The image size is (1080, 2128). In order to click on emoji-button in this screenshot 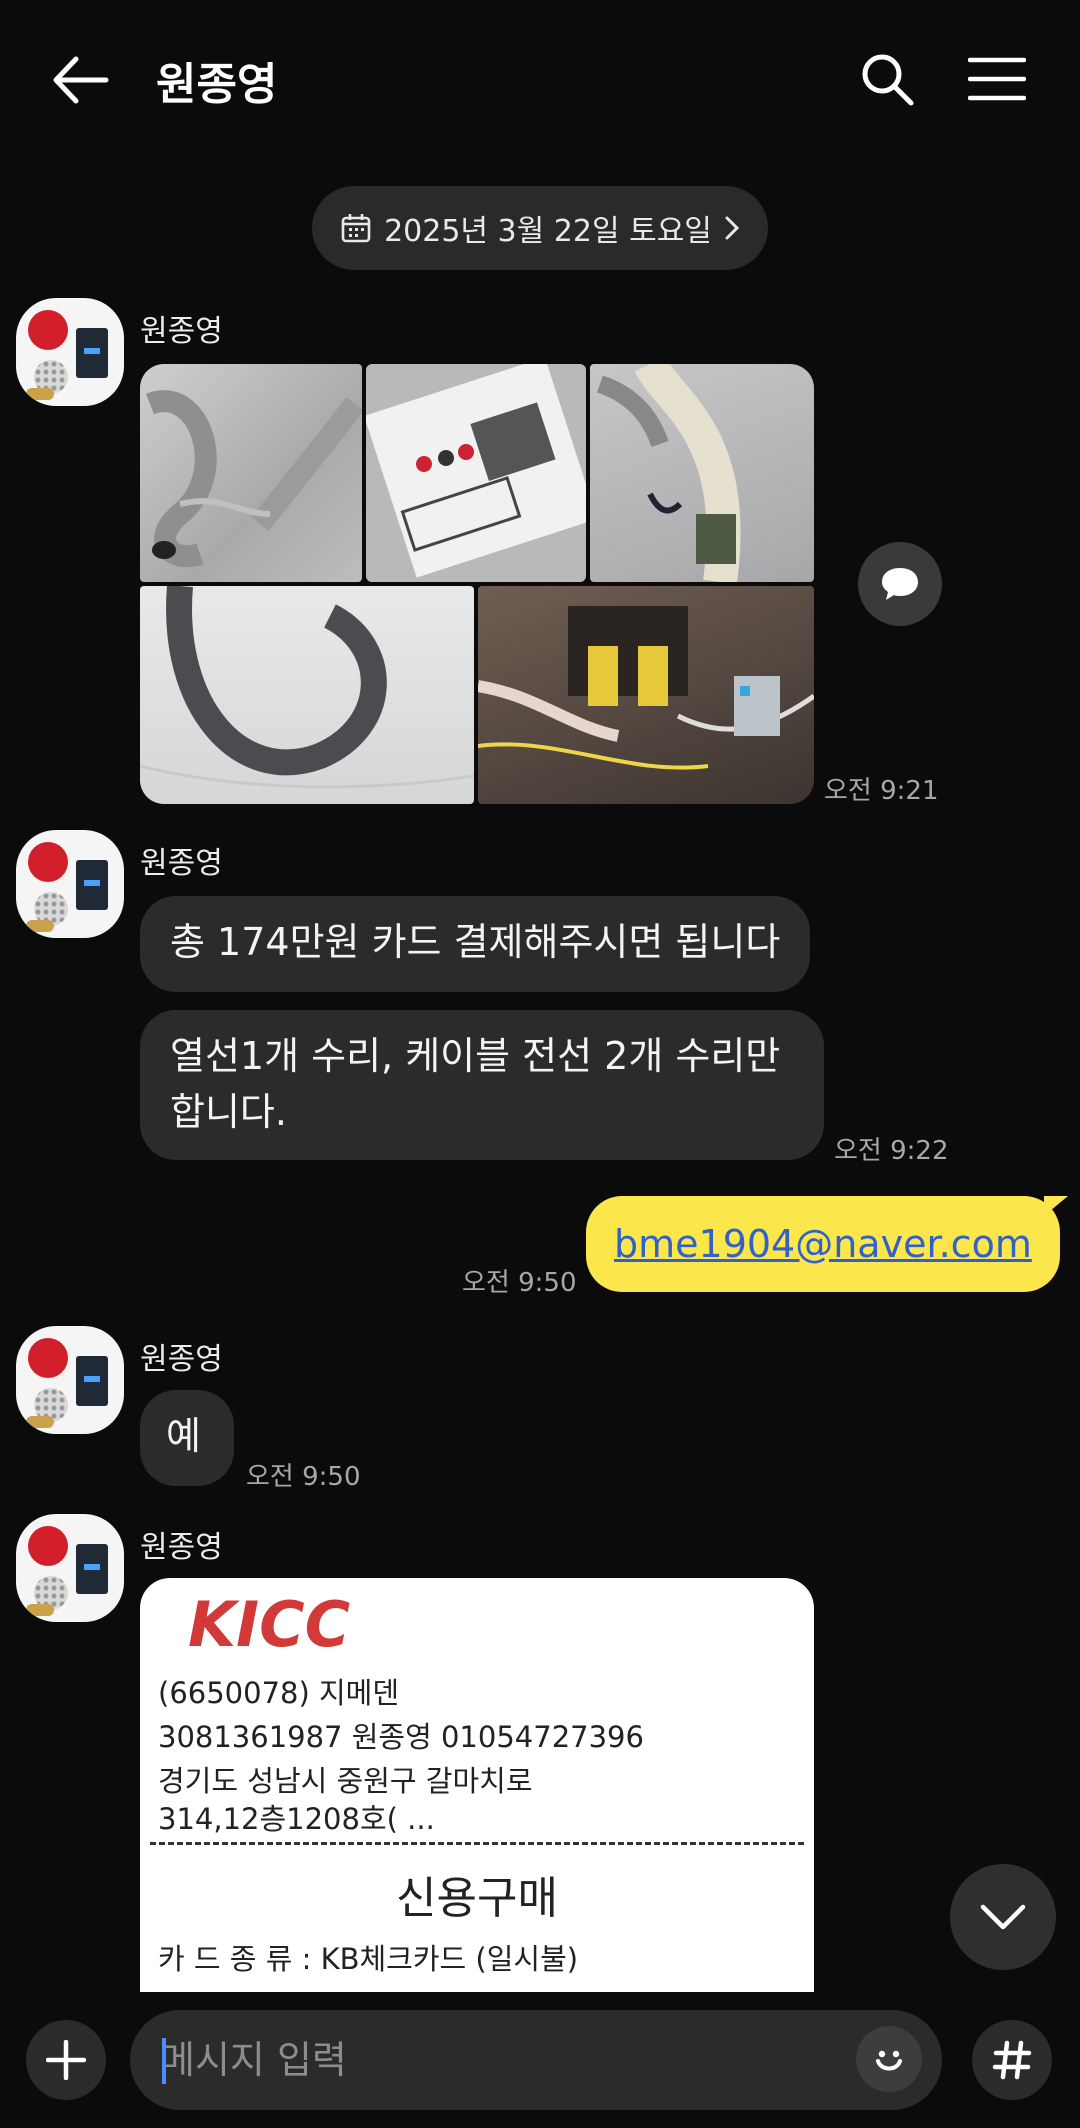, I will do `click(889, 2059)`.